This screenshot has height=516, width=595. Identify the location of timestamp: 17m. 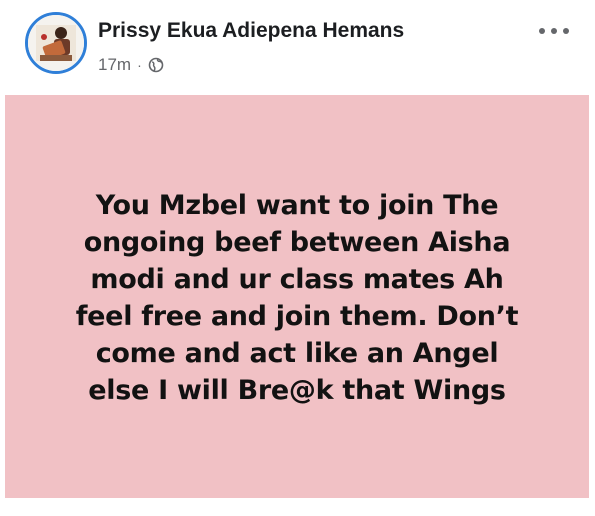
(114, 65).